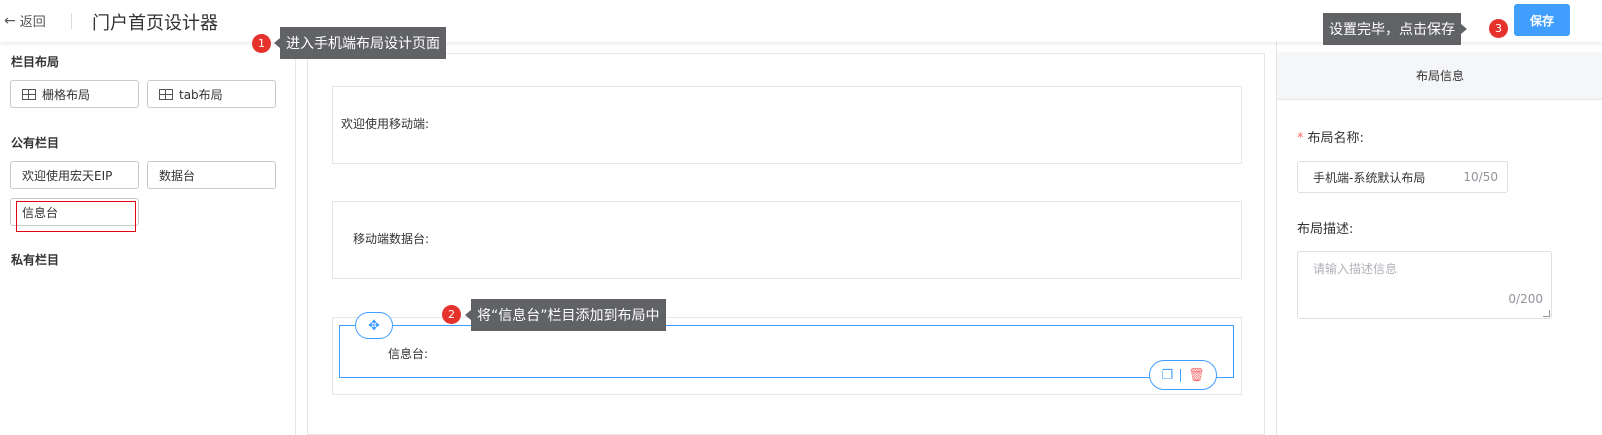 The height and width of the screenshot is (435, 1602). Describe the element at coordinates (177, 175) in the screenshot. I see `palette-item-label: 数据台` at that location.